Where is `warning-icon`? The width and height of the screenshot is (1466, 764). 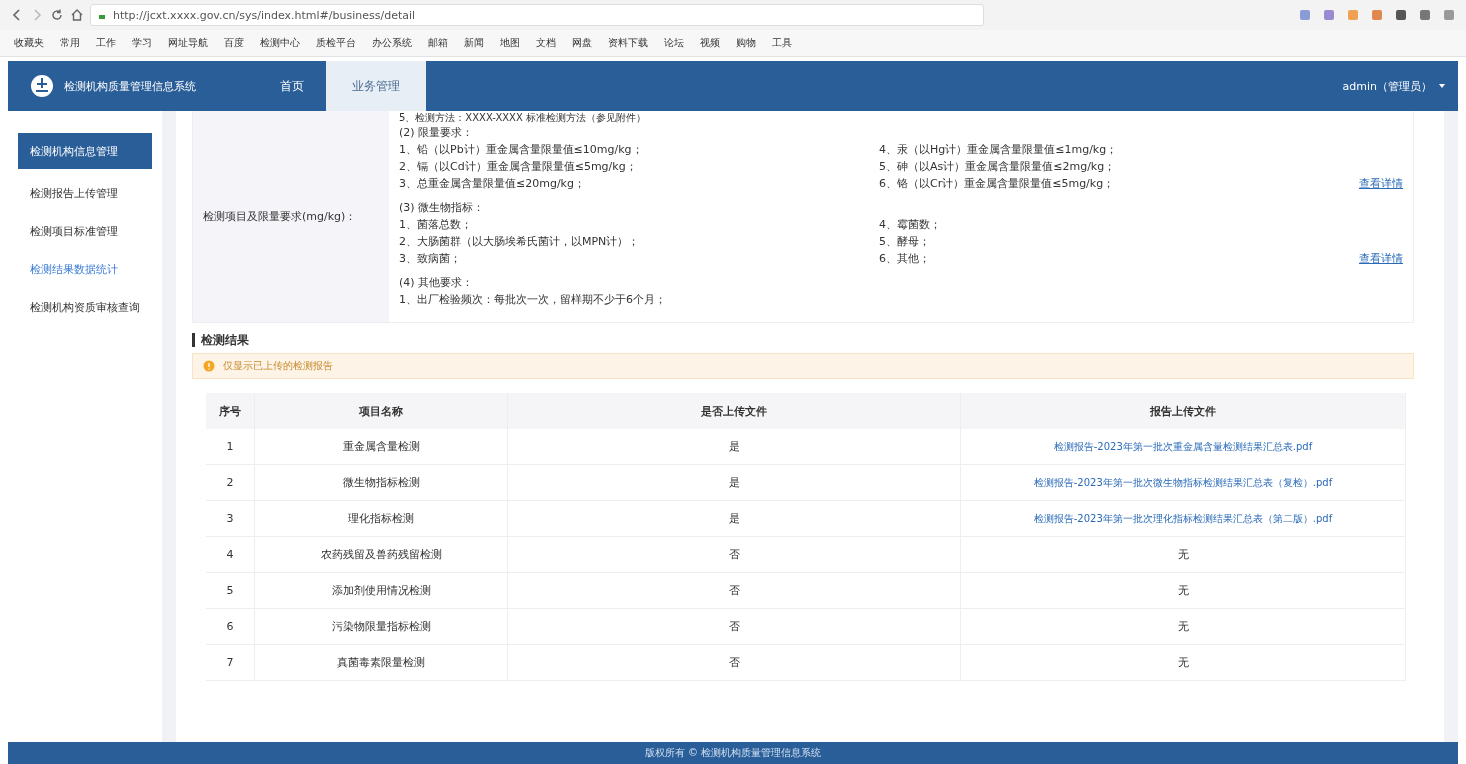 warning-icon is located at coordinates (209, 366).